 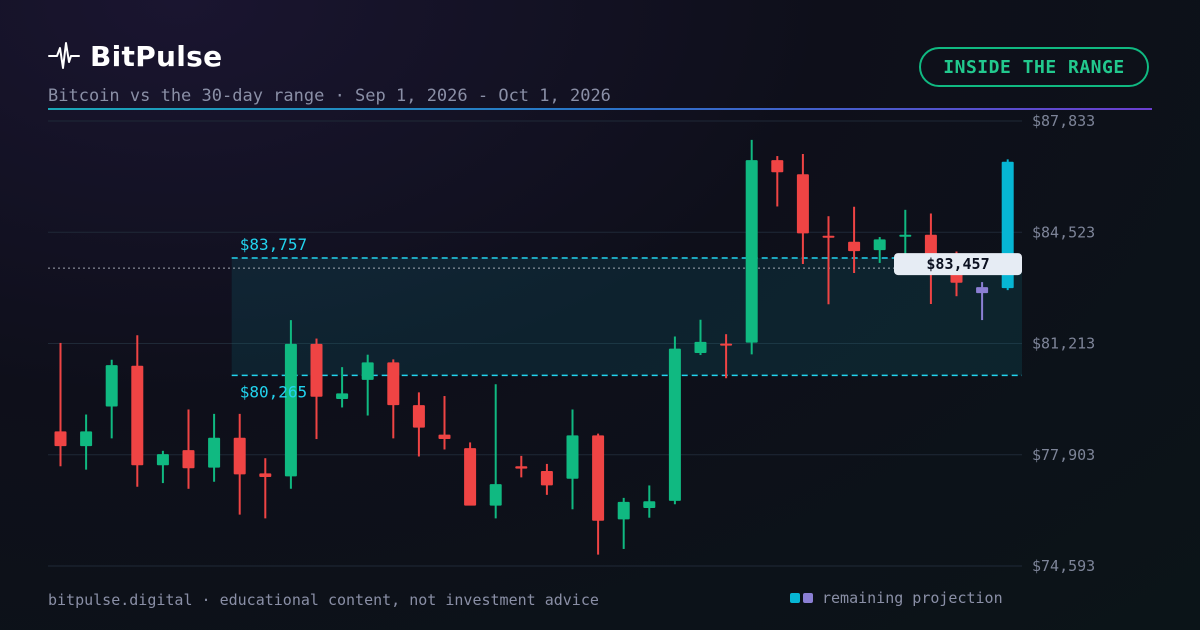 I want to click on legend: remaining projection, so click(x=896, y=598).